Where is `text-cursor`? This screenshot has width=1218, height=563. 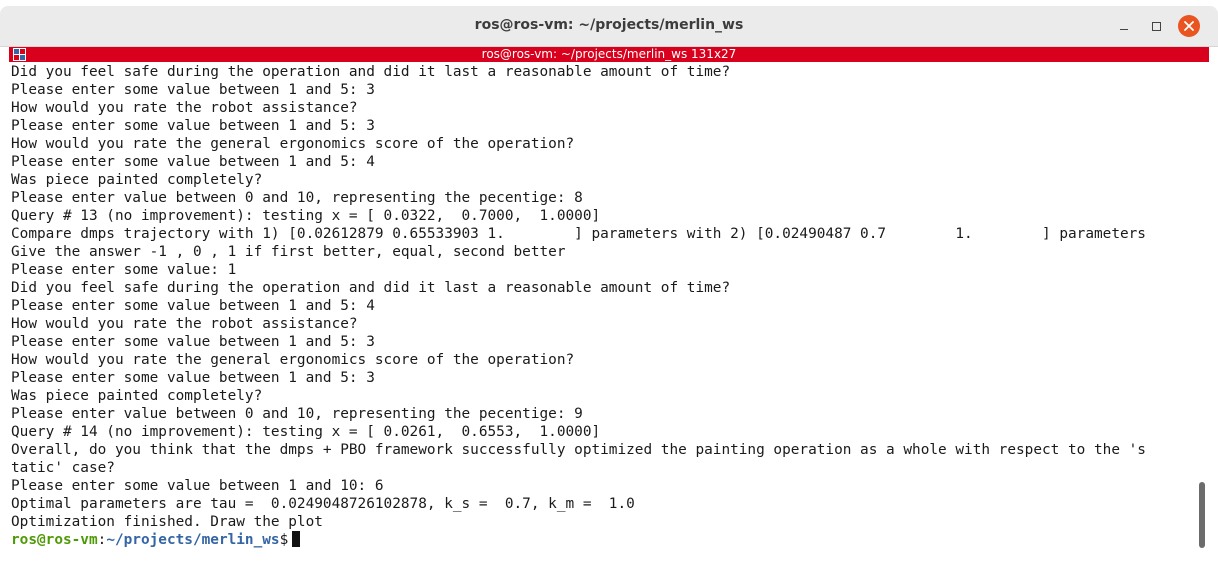 text-cursor is located at coordinates (296, 539).